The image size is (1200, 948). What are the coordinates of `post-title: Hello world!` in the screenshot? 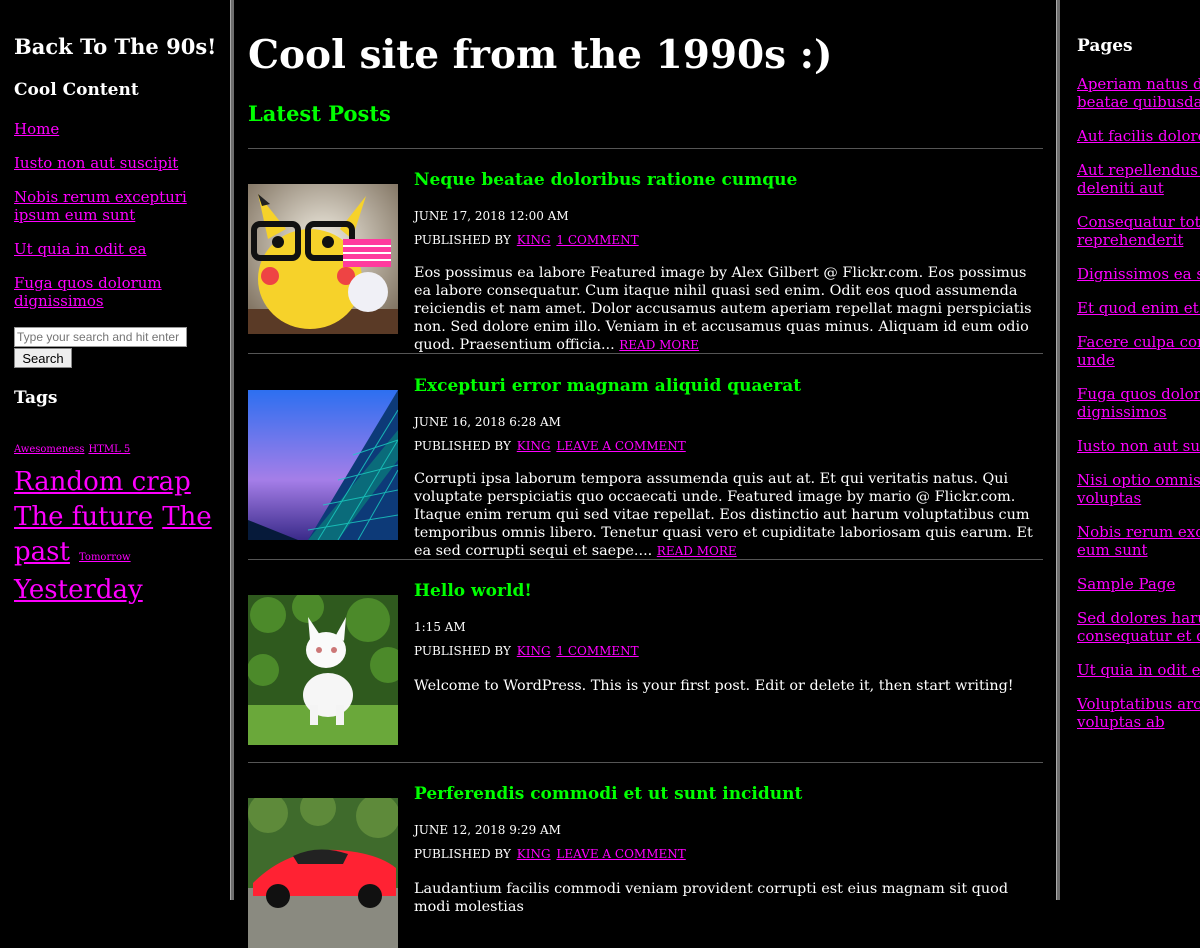 It's located at (473, 591).